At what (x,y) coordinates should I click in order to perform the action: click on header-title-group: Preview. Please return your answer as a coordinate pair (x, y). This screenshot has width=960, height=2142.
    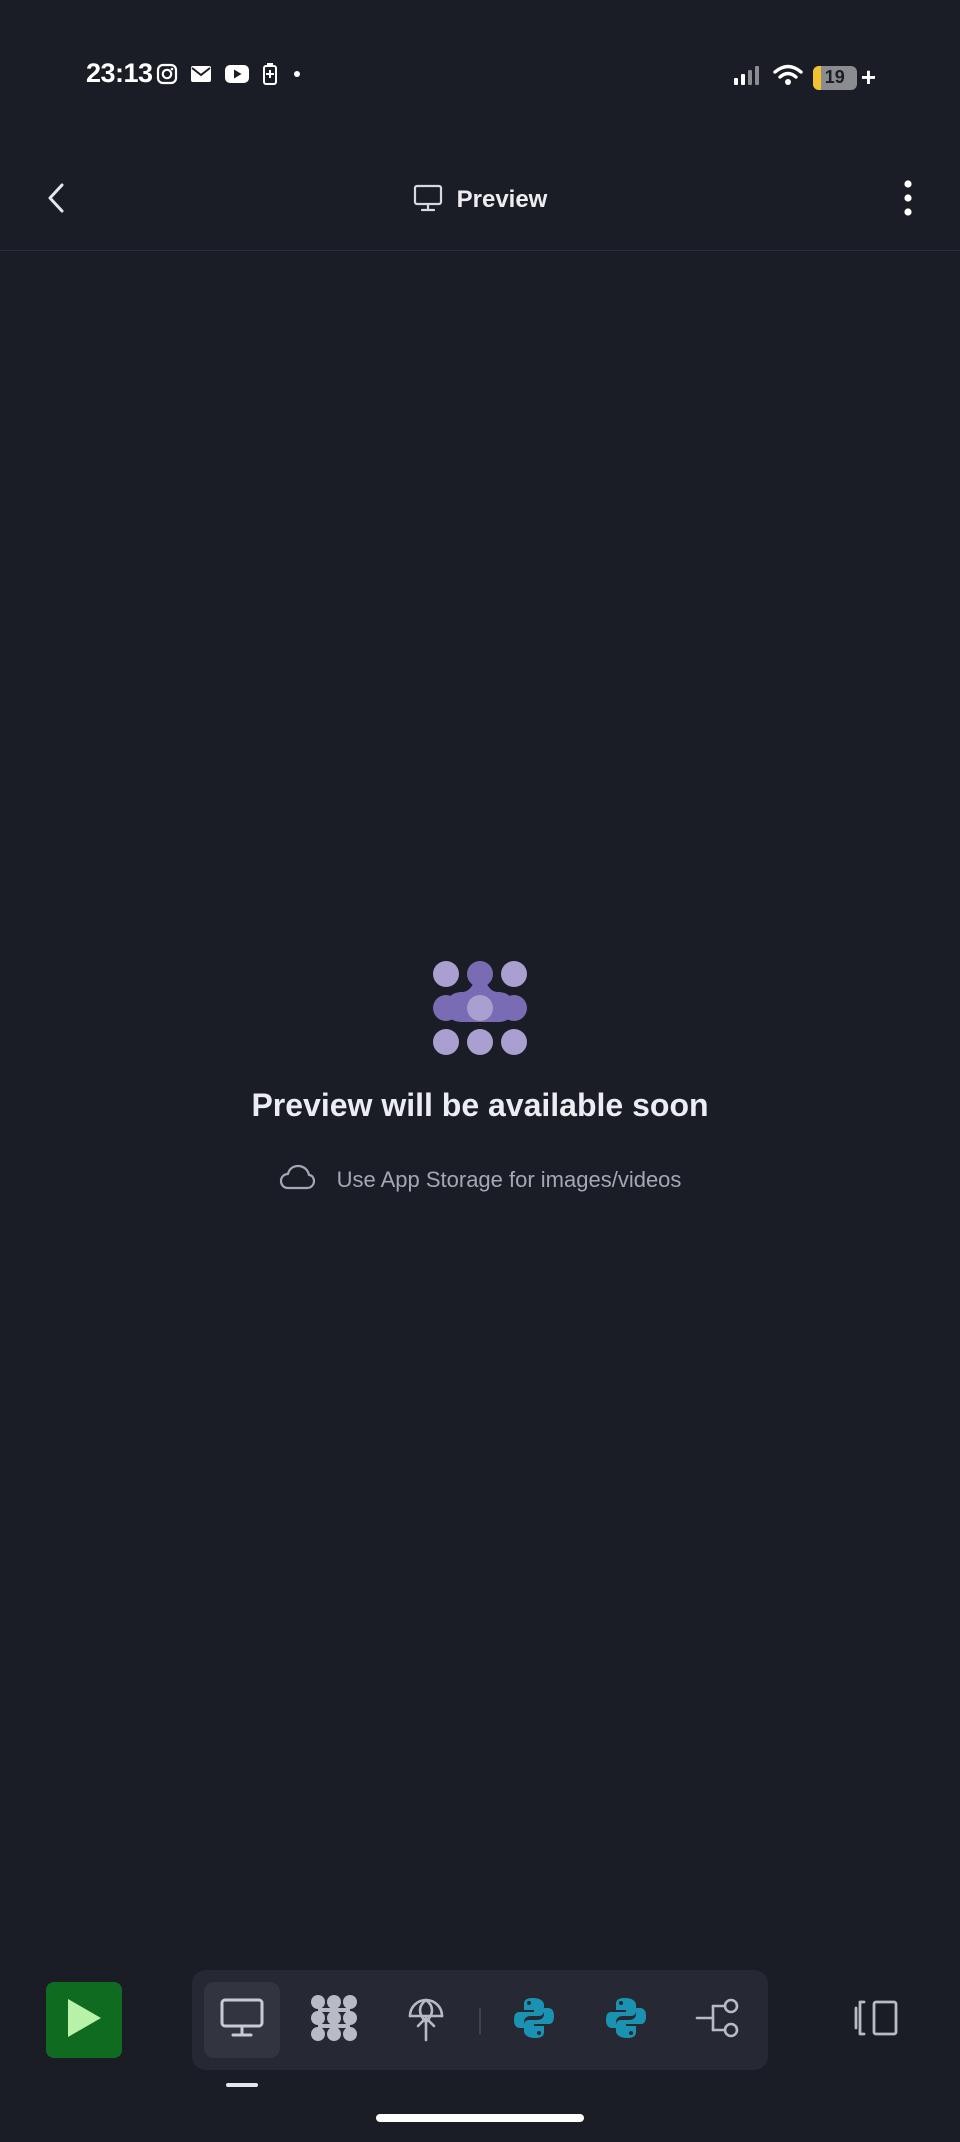
    Looking at the image, I should click on (480, 200).